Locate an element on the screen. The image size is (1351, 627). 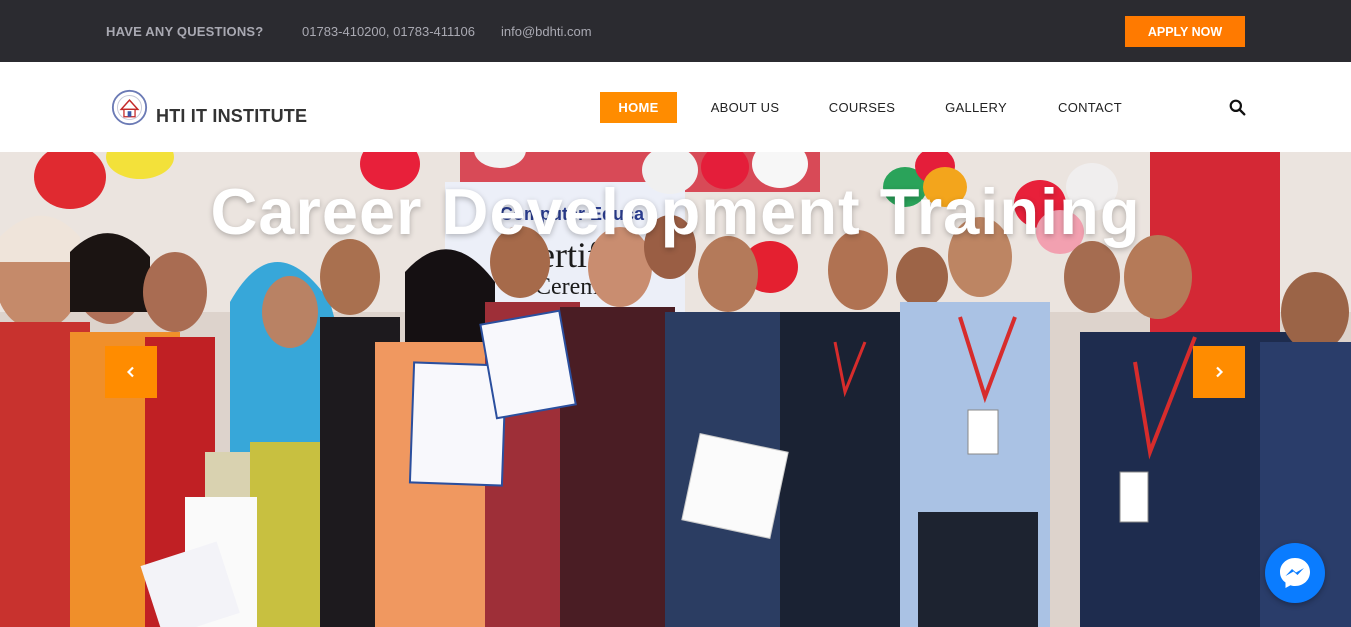
apply-now-button: APPLY NOW is located at coordinates (1185, 31).